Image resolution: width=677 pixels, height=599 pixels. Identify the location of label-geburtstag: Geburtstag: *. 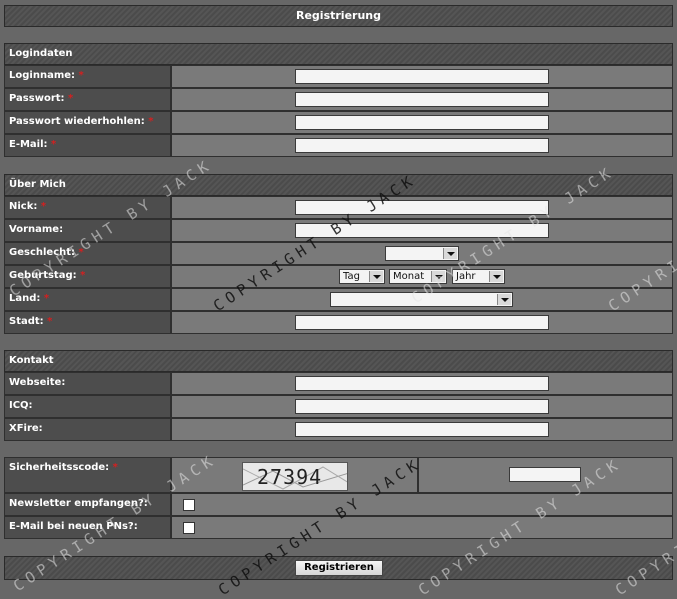
(87, 276).